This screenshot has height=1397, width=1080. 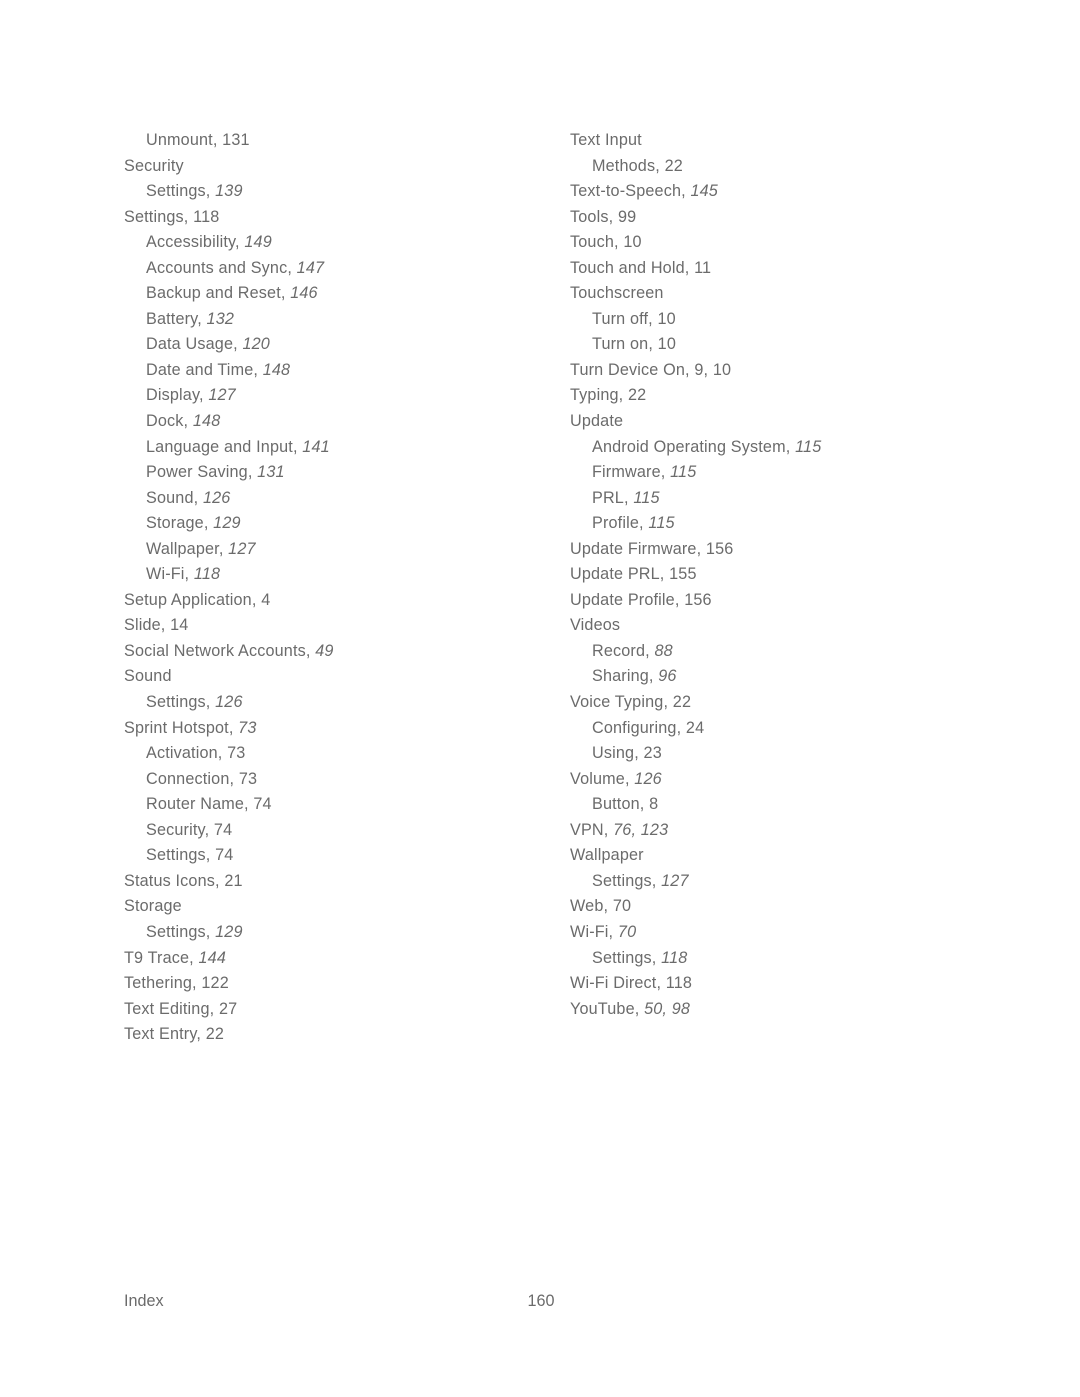 What do you see at coordinates (339, 652) in the screenshot?
I see `index-entry: Social Network Accounts, 49` at bounding box center [339, 652].